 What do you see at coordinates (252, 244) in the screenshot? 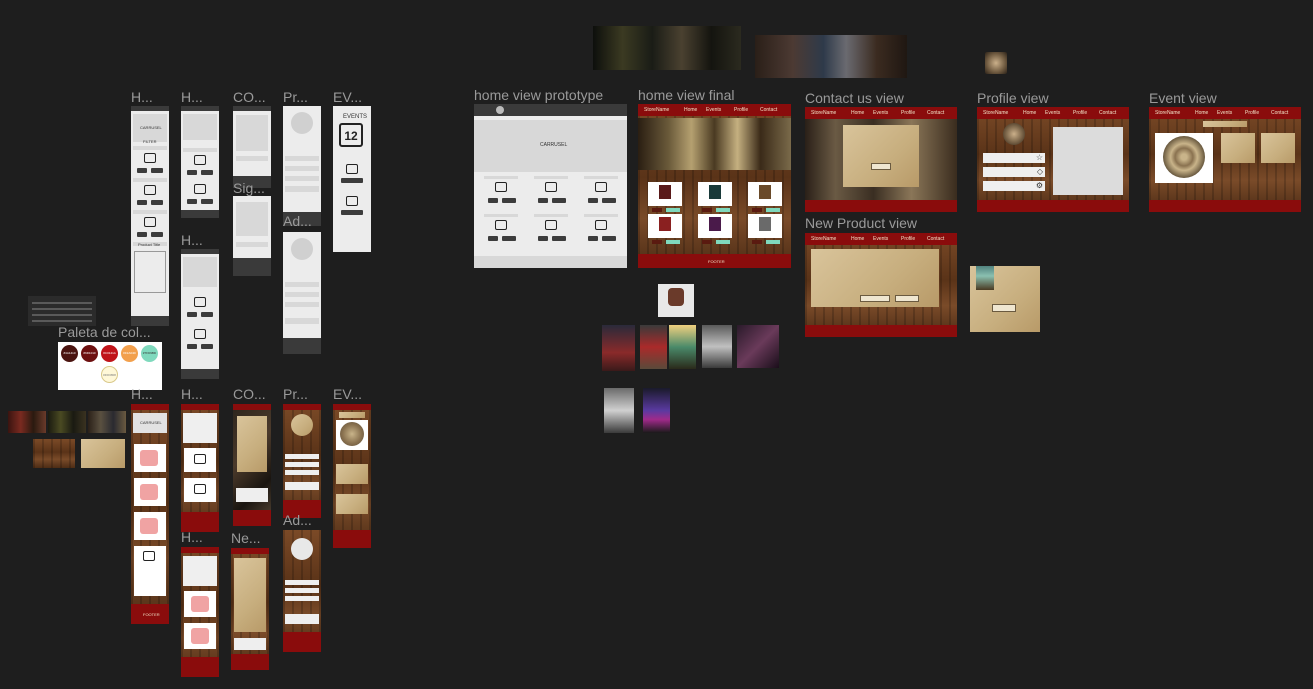
I see `signup-button` at bounding box center [252, 244].